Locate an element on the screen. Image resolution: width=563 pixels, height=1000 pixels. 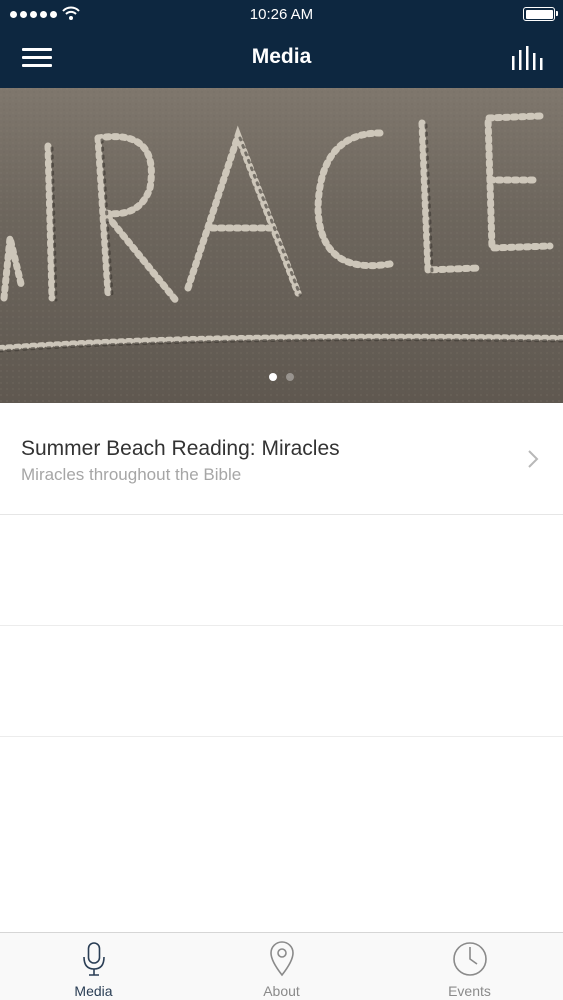
media-subtitle: Miracles throughout the Bible is located at coordinates (131, 474).